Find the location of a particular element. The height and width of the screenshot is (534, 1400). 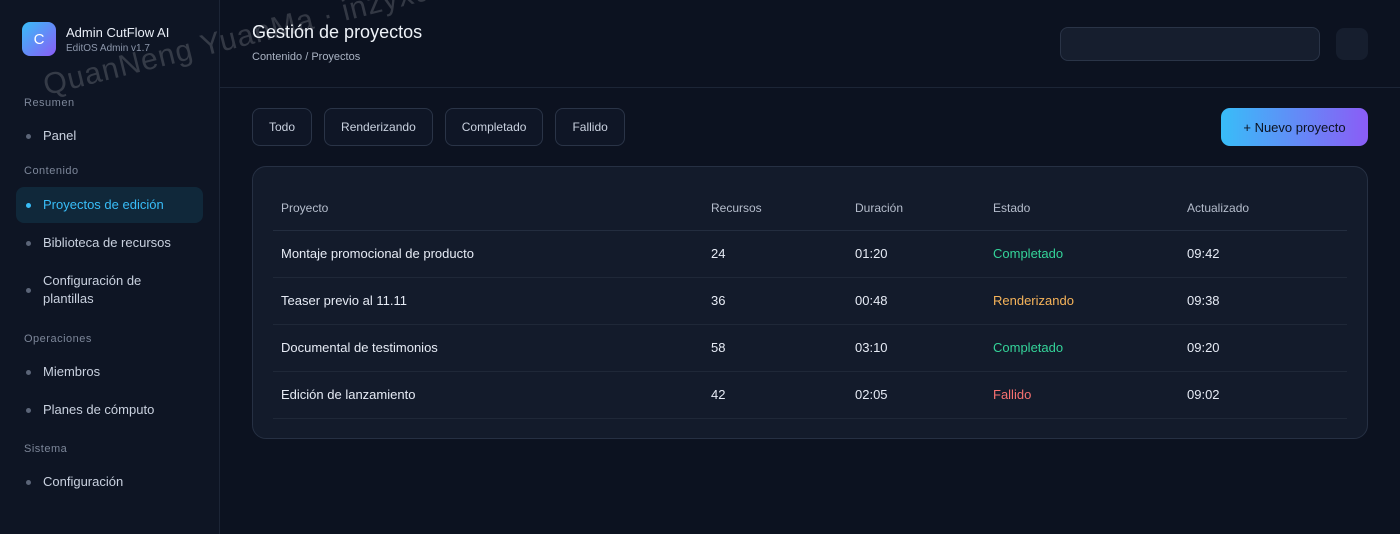

sidebar-item-biblioteca: Biblioteca de recursos is located at coordinates (109, 243).